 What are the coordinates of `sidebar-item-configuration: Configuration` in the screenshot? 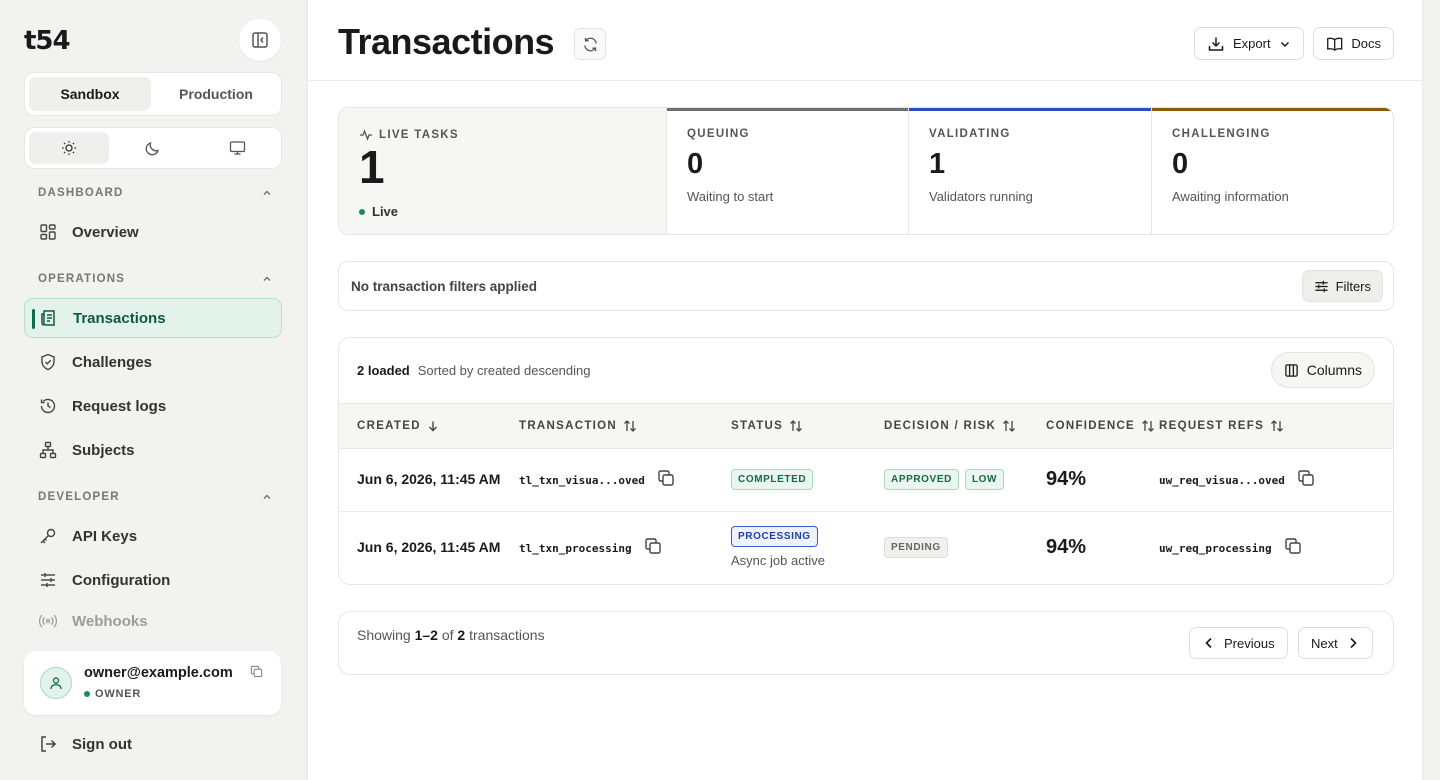 It's located at (153, 580).